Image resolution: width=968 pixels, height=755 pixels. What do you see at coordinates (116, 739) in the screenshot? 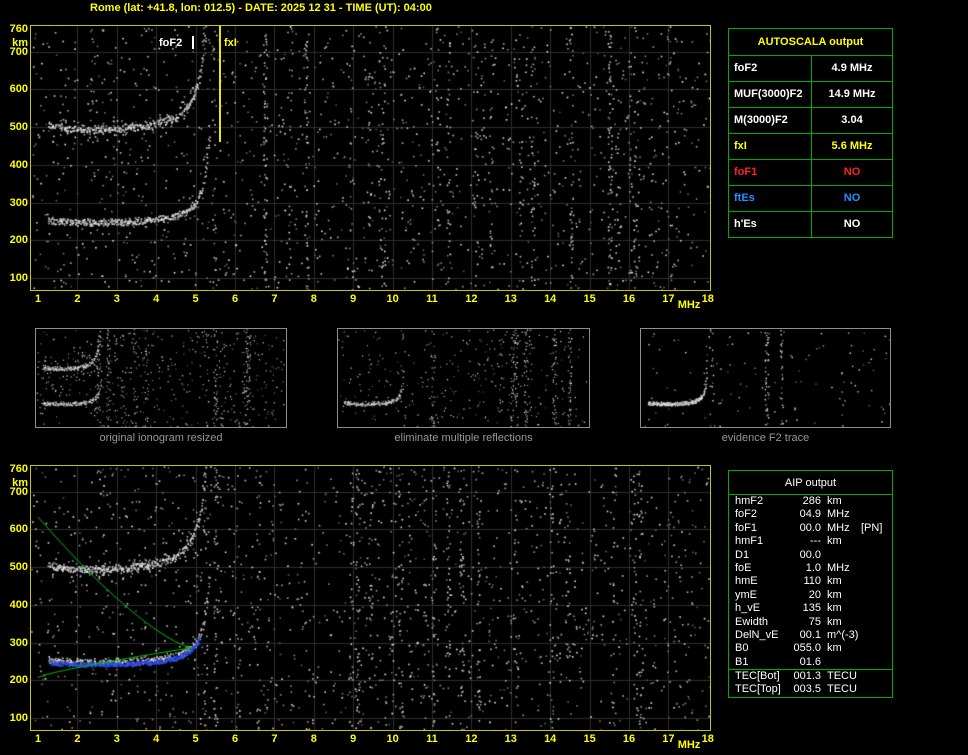
I see `x-tick-label: 3` at bounding box center [116, 739].